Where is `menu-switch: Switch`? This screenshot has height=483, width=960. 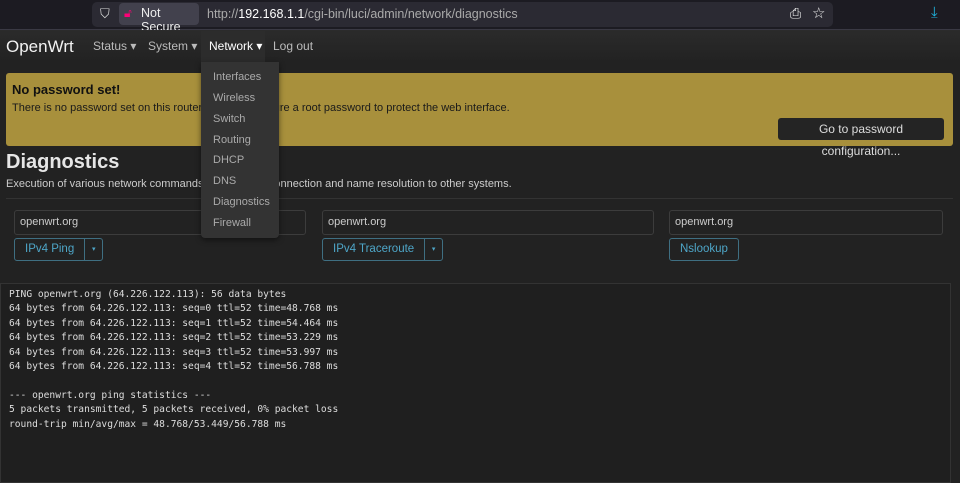 menu-switch: Switch is located at coordinates (229, 119).